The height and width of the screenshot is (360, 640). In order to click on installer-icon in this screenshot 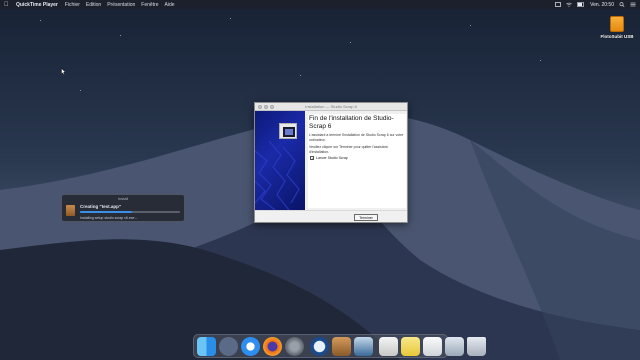, I will do `click(341, 346)`.